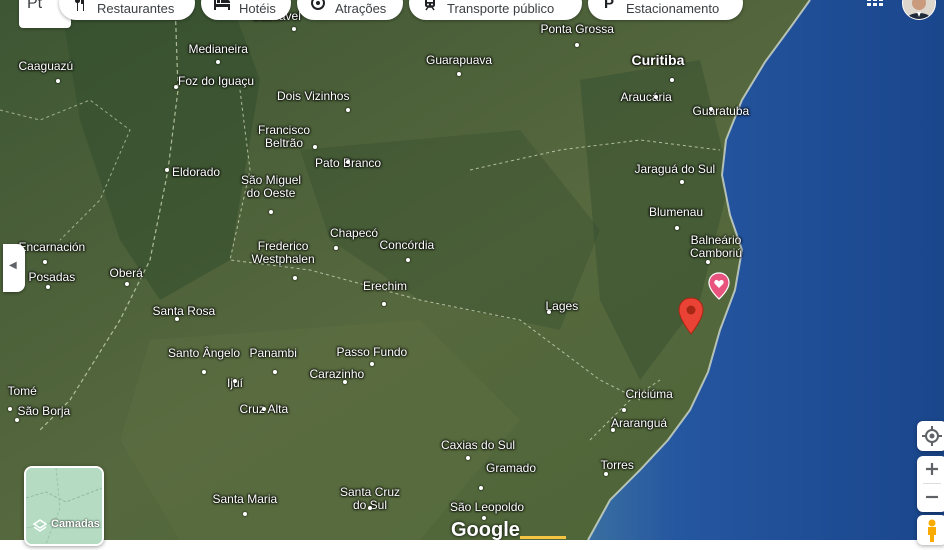 This screenshot has width=944, height=550. Describe the element at coordinates (875, 3) in the screenshot. I see `apps-grid-icon` at that location.